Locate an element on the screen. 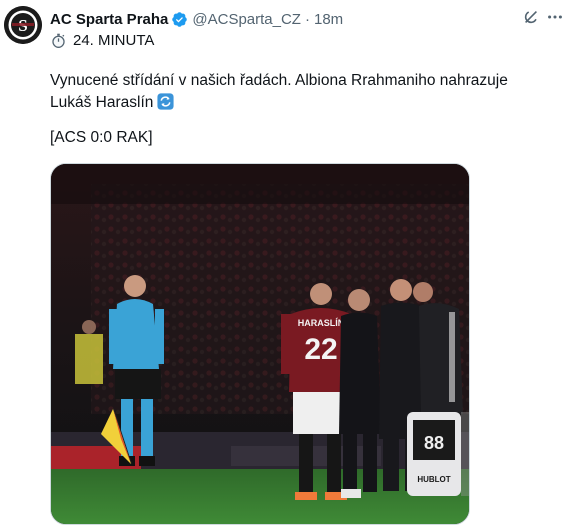 The height and width of the screenshot is (525, 574). handle: @ACSparta_CZ is located at coordinates (246, 19).